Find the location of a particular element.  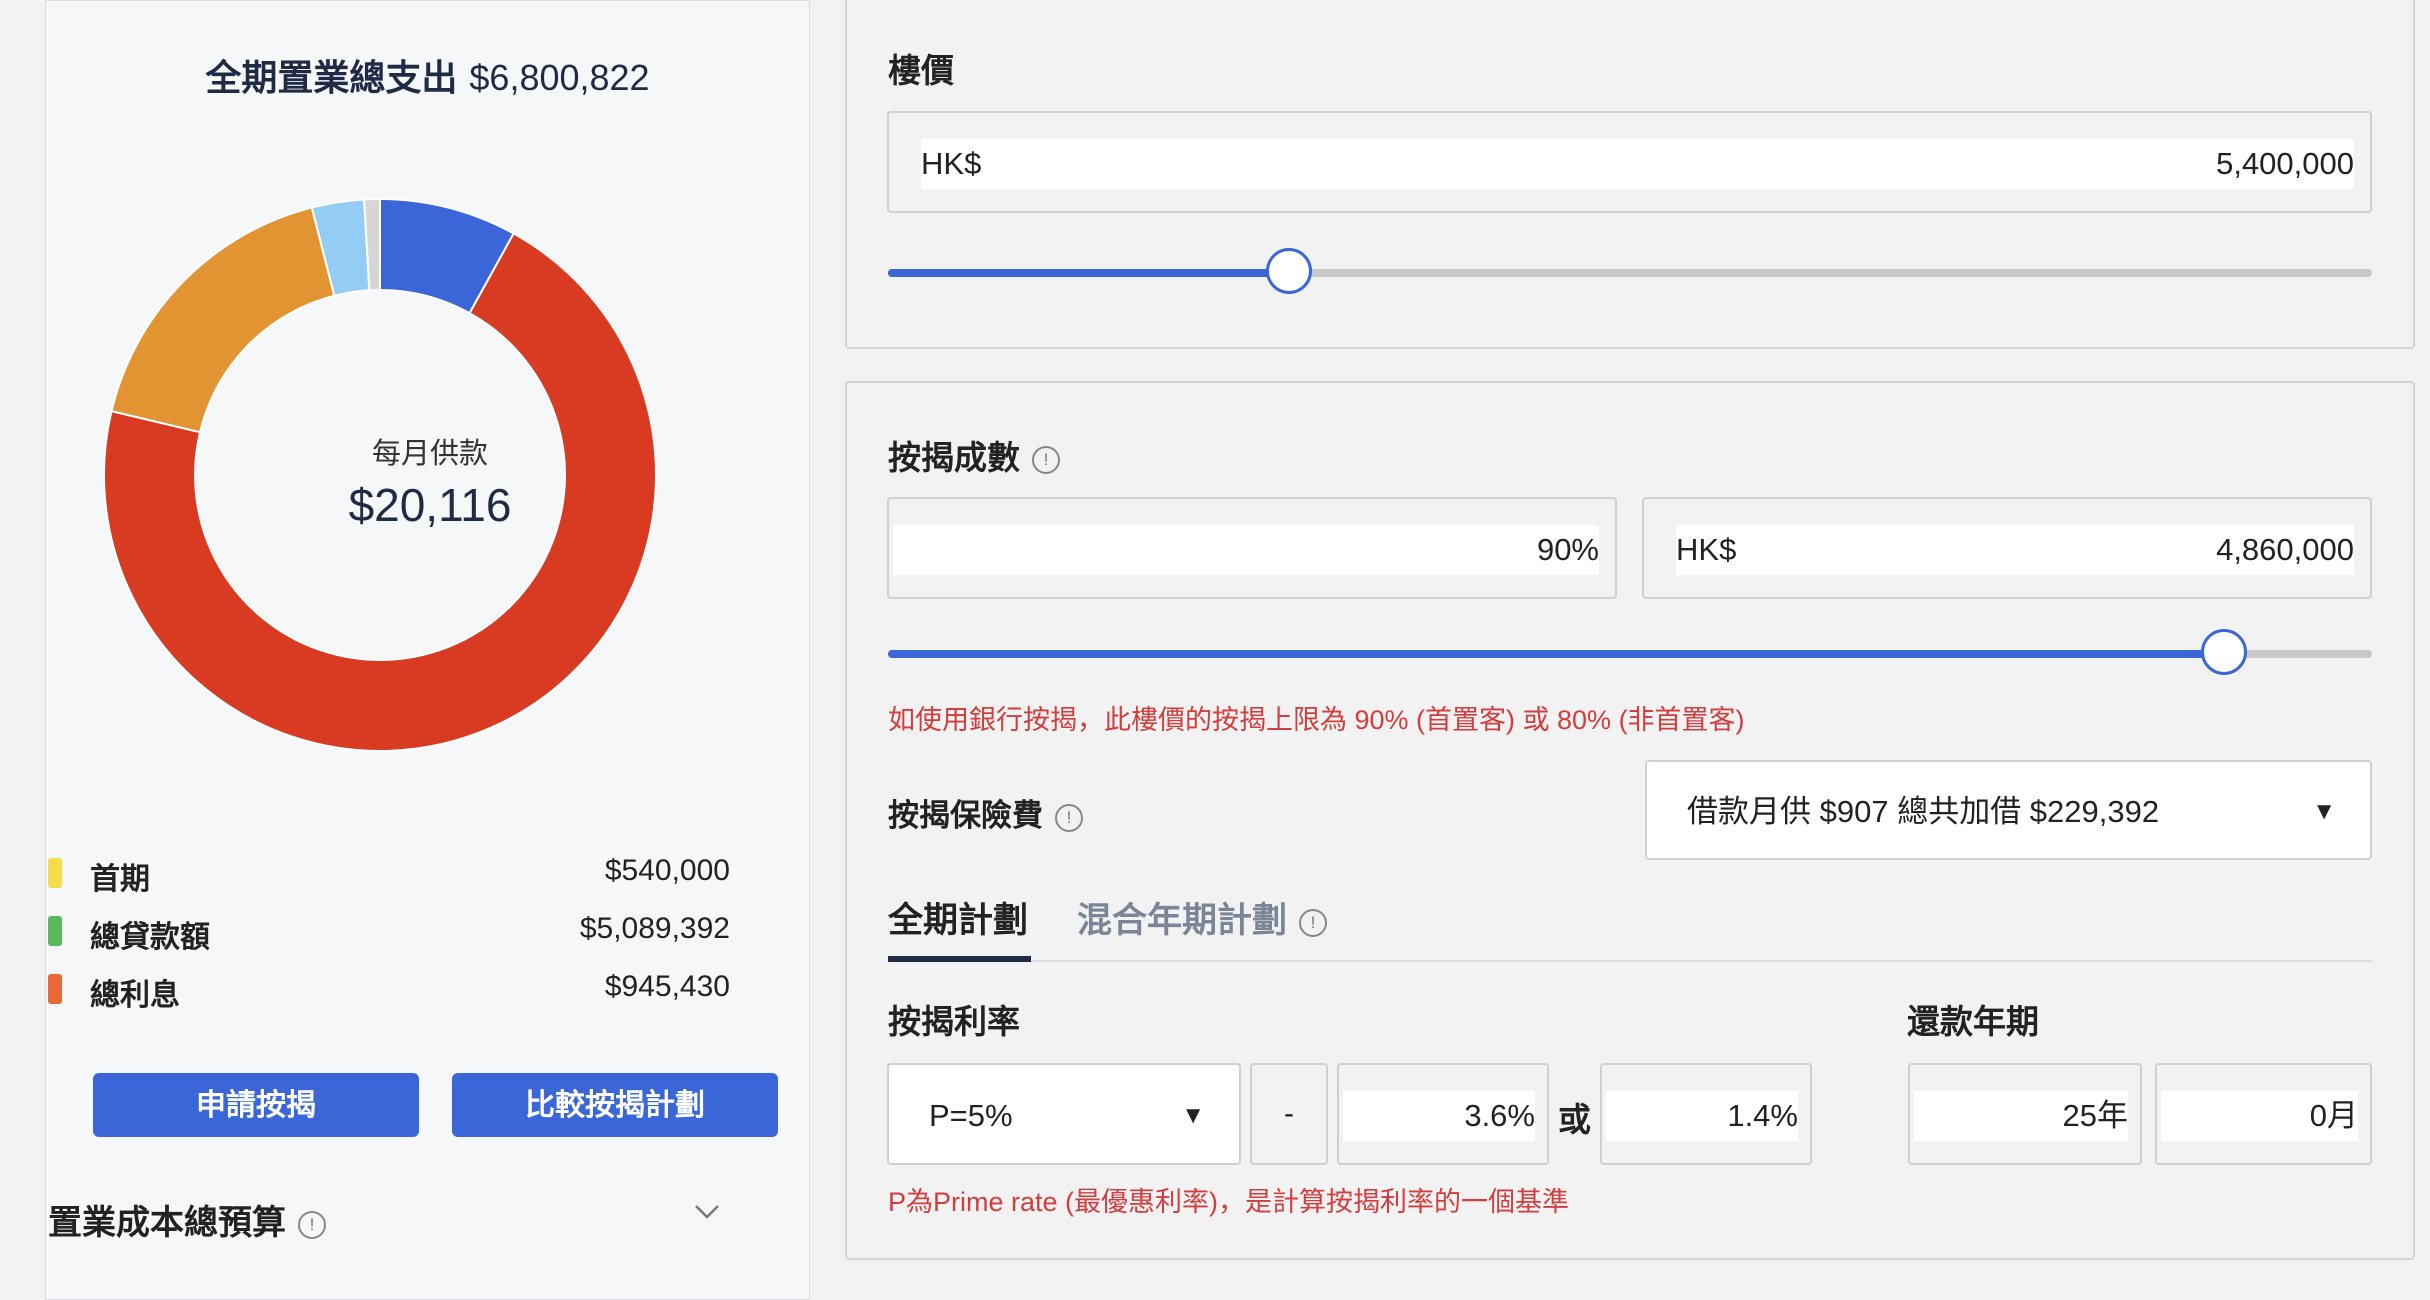

tab-full-term: 全期計劃 is located at coordinates (958, 917).